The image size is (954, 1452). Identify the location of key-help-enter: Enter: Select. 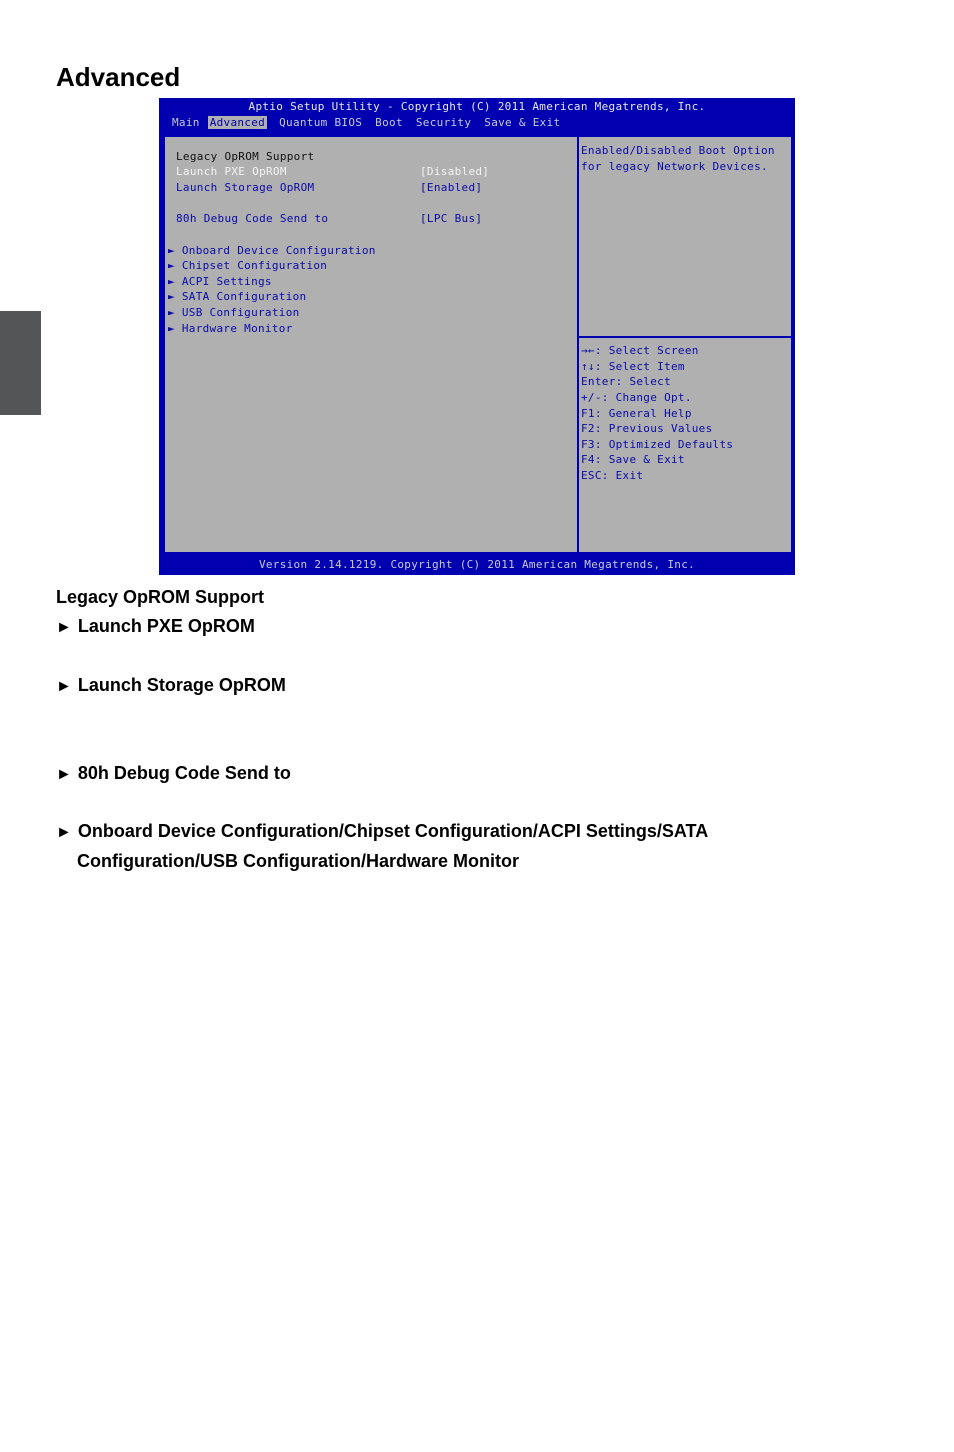
(626, 381).